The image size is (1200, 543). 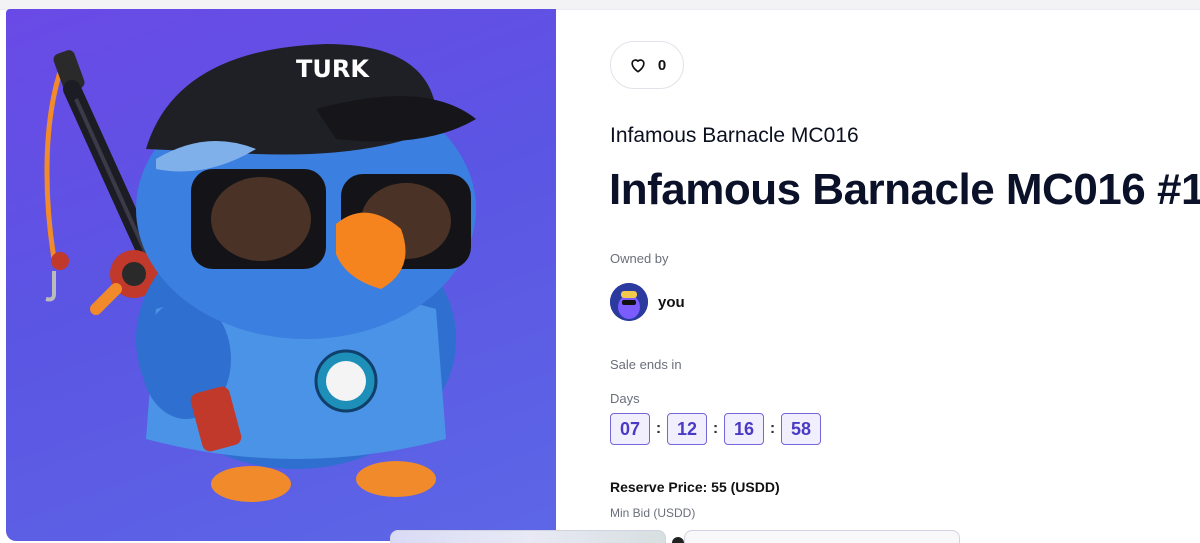 What do you see at coordinates (647, 65) in the screenshot?
I see `like-button: 0` at bounding box center [647, 65].